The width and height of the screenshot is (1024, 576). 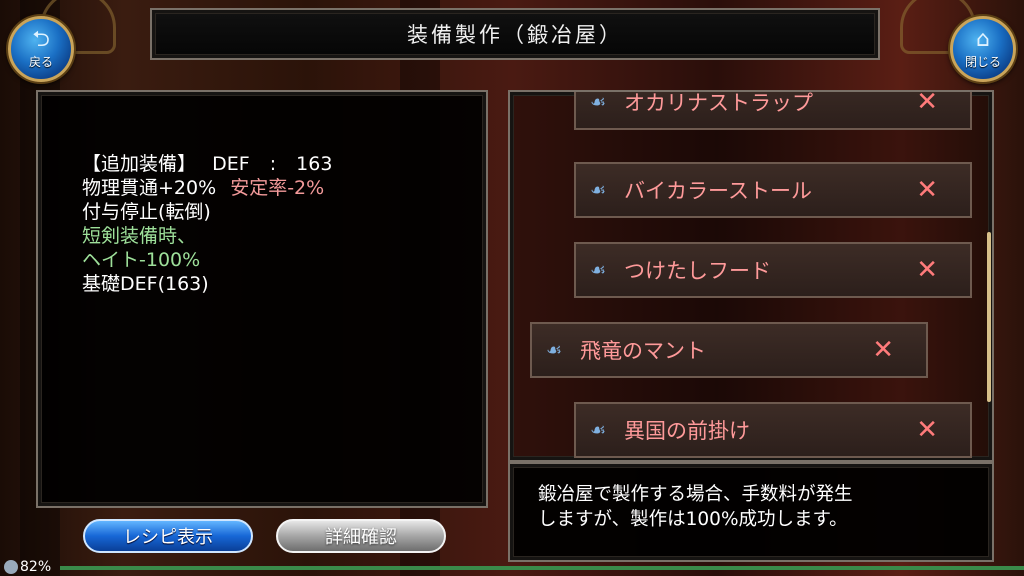 What do you see at coordinates (729, 350) in the screenshot?
I see `list-item-selected: ☙ 飛竜のマント ✕` at bounding box center [729, 350].